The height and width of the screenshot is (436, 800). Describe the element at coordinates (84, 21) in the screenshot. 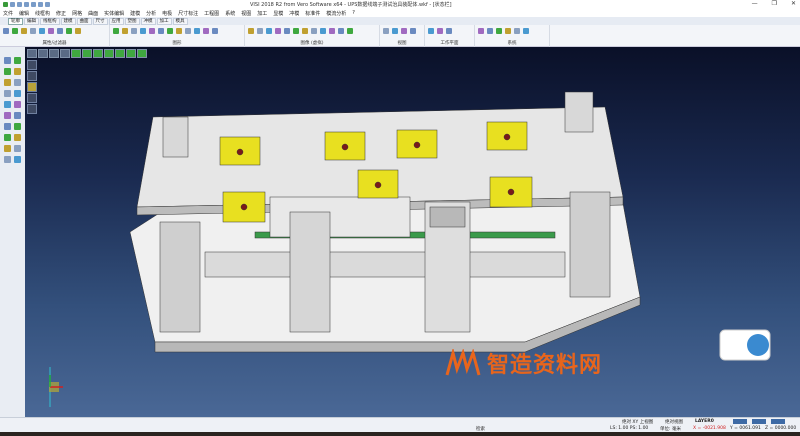

I see `ribbon-tab: 曲面` at that location.